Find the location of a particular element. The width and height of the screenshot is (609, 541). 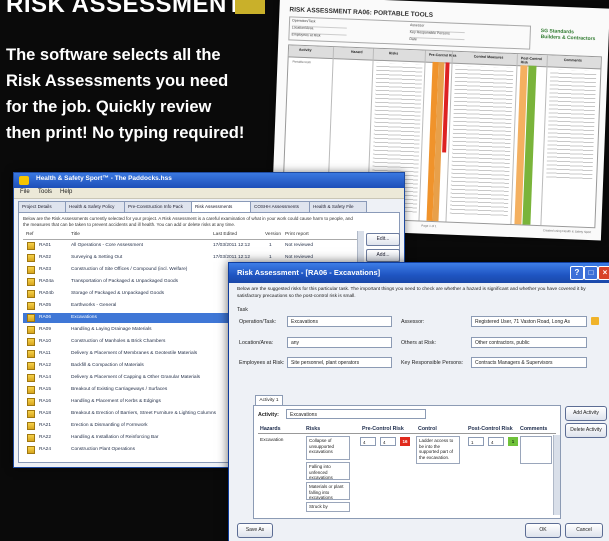

menu-file: File is located at coordinates (25, 192).